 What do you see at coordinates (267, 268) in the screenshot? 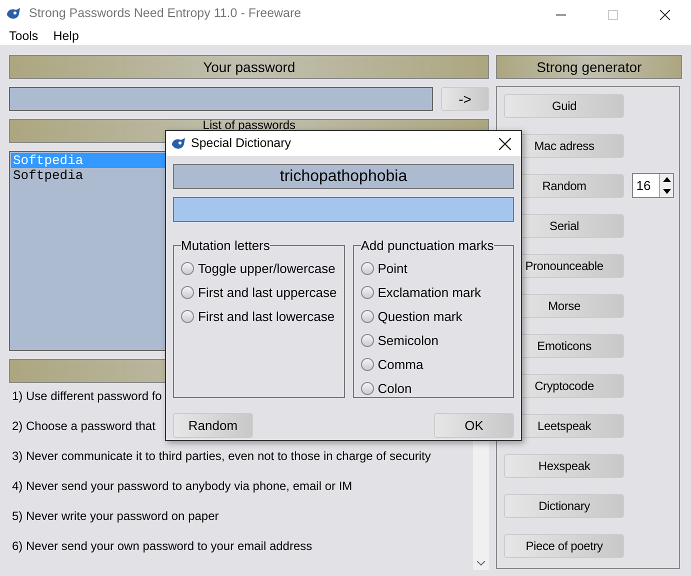
I see `radio-label: Toggle upper/lowercase` at bounding box center [267, 268].